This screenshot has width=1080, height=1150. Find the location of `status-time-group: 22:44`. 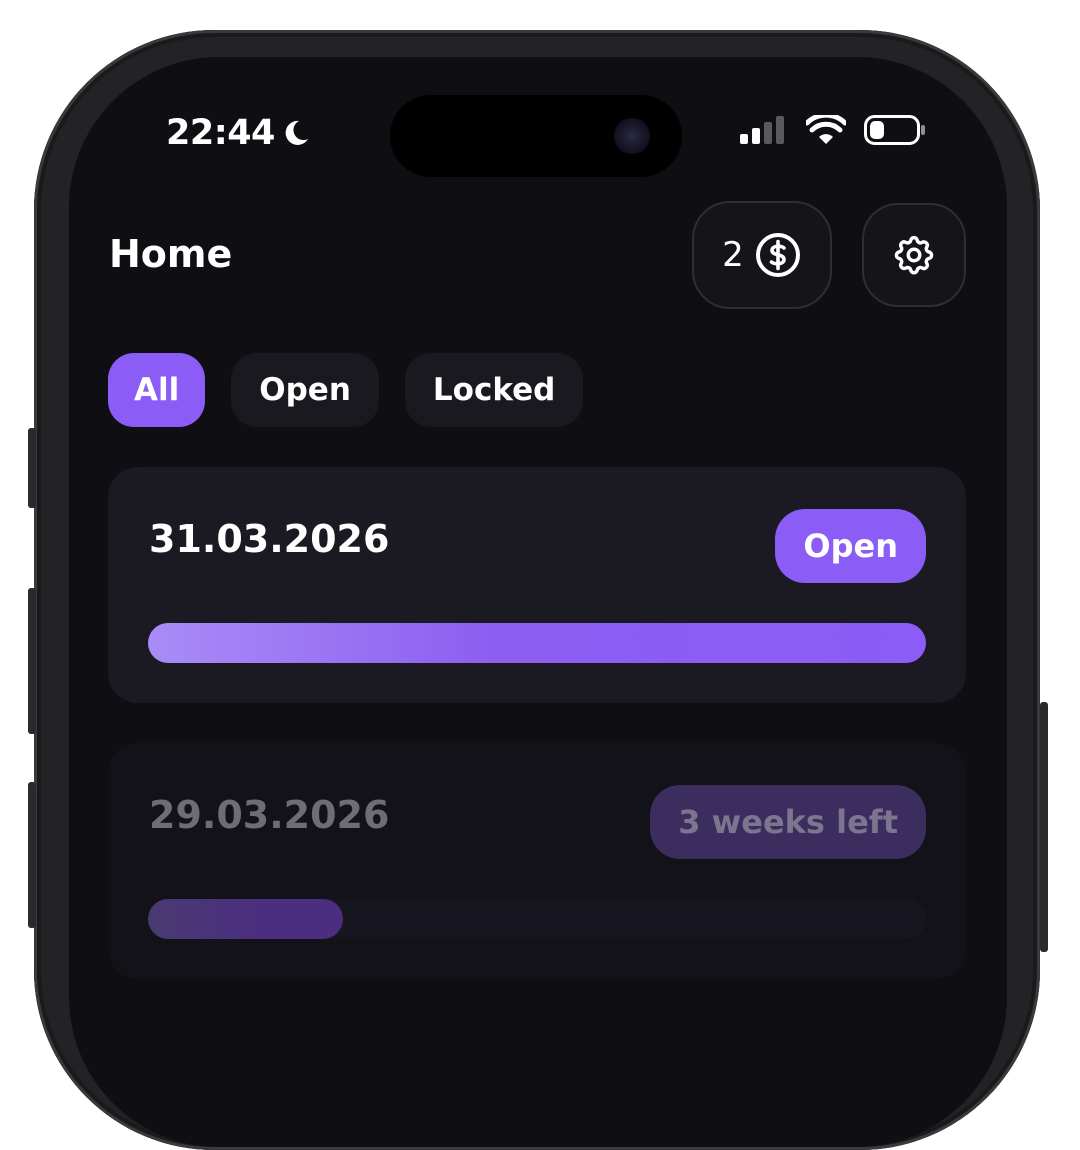

status-time-group: 22:44 is located at coordinates (238, 133).